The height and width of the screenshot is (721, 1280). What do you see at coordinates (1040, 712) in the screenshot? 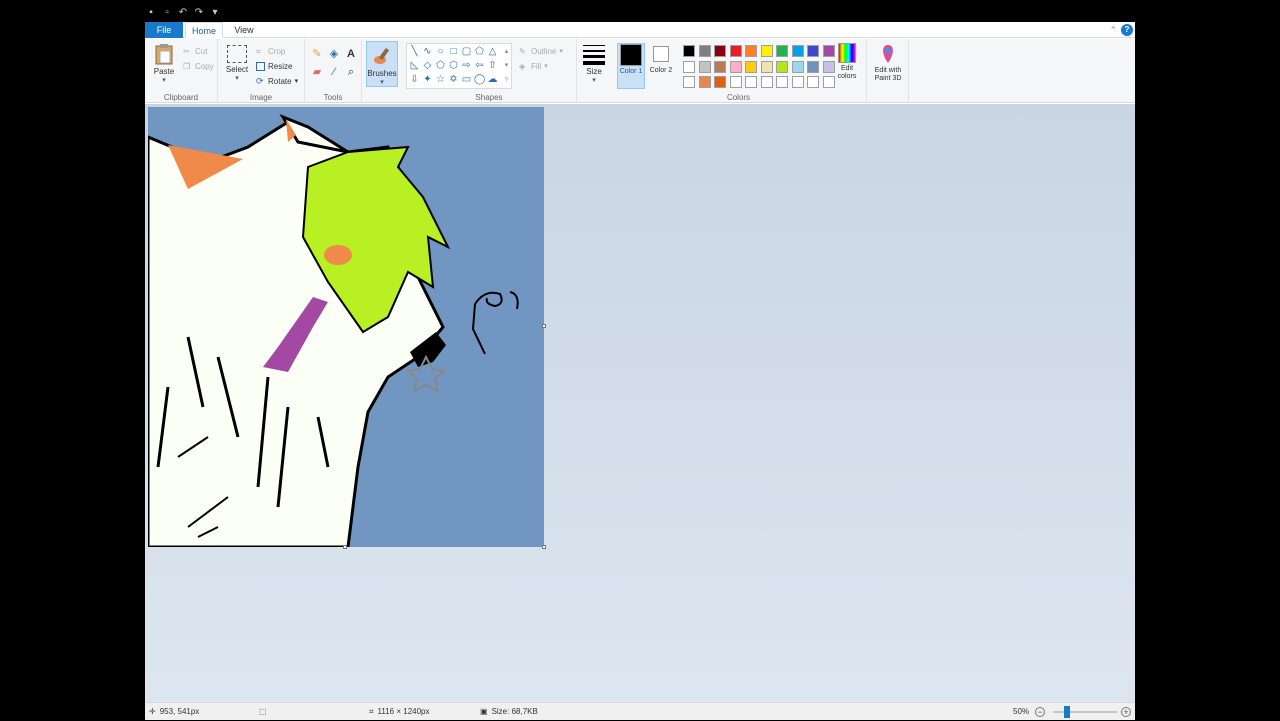
I see `zoom-out-icon: −` at bounding box center [1040, 712].